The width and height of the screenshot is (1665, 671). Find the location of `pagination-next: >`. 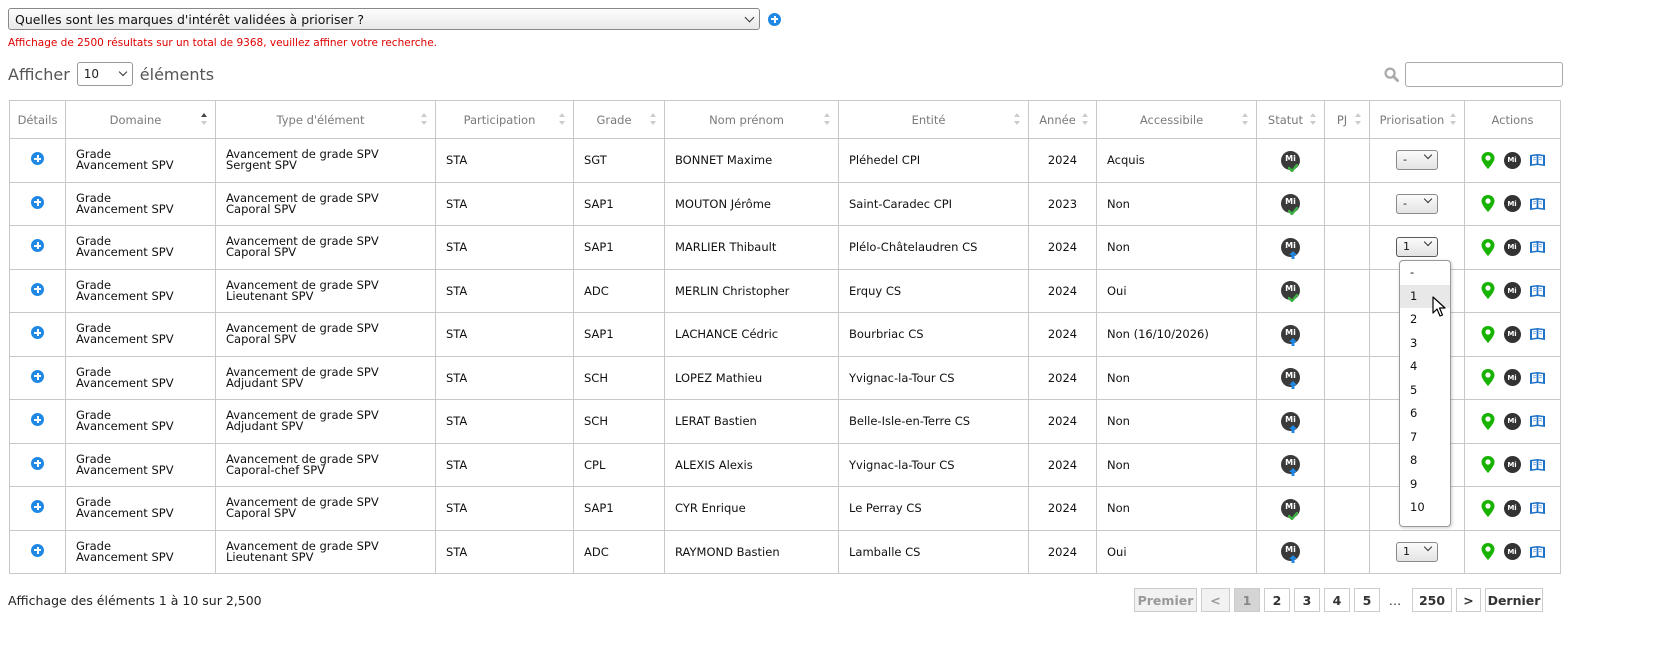

pagination-next: > is located at coordinates (1468, 600).